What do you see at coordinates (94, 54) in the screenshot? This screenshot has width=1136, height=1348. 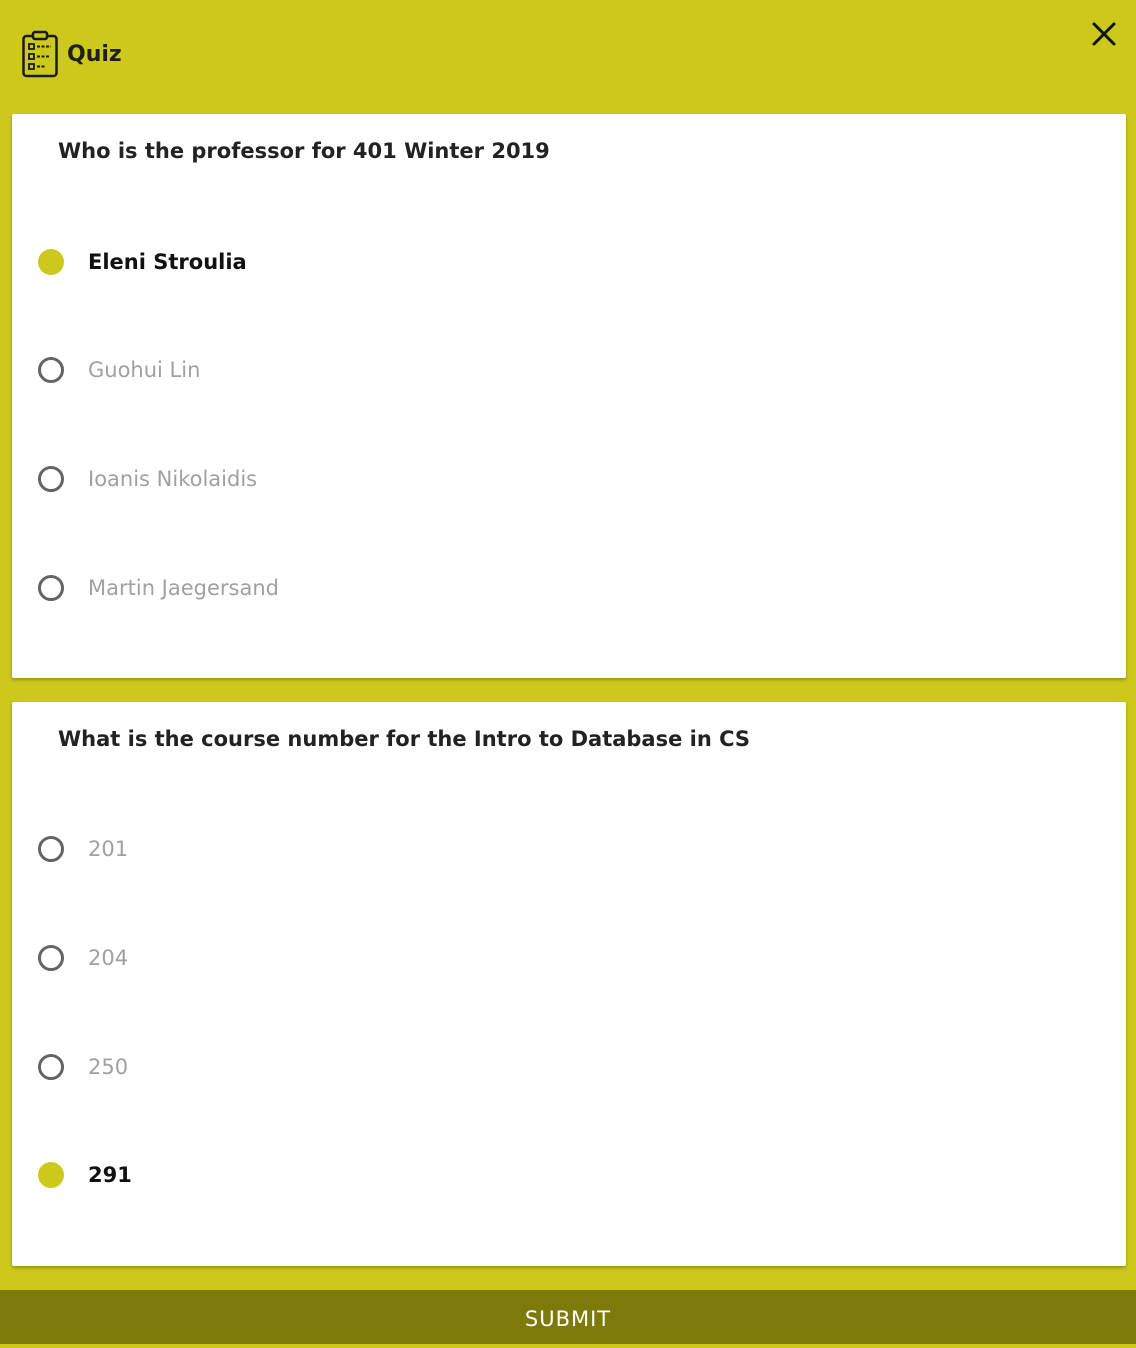 I see `page-title: Quiz` at bounding box center [94, 54].